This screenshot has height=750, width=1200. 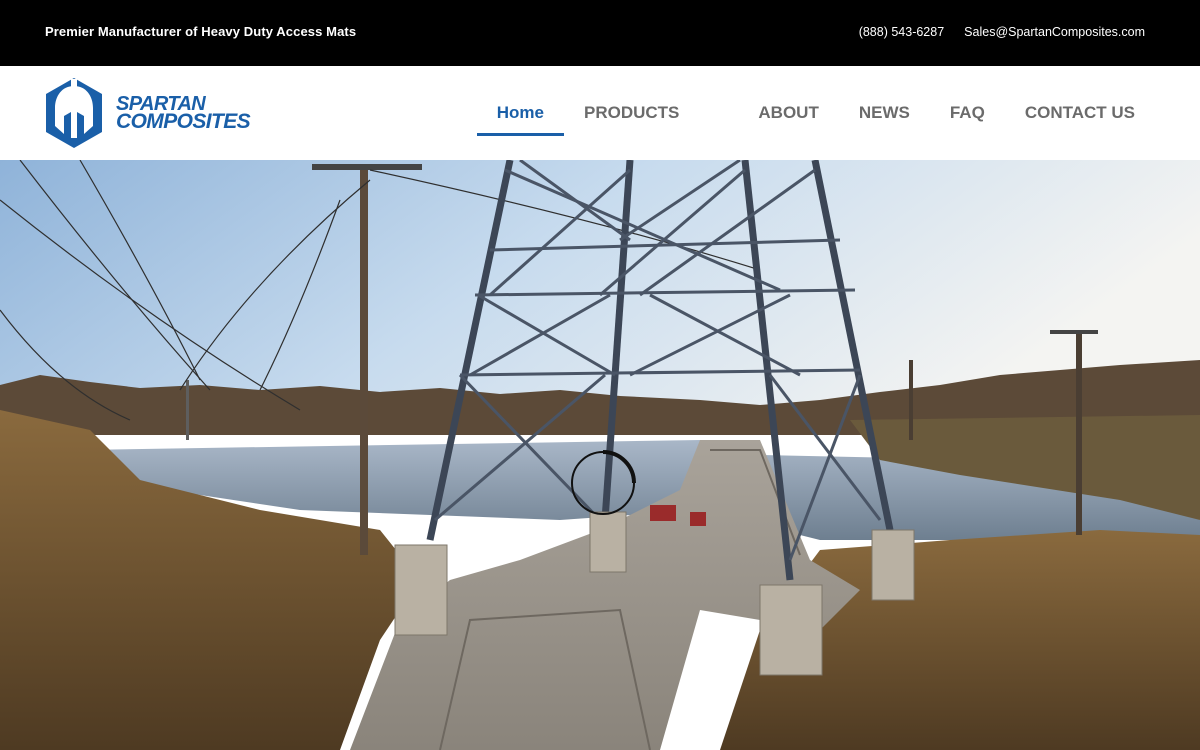 I want to click on nav-about: ABOUT, so click(x=788, y=113).